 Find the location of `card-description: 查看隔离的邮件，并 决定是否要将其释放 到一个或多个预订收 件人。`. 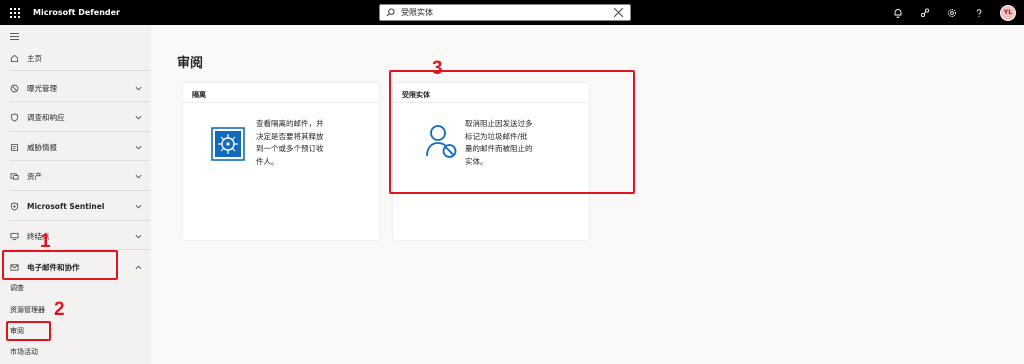

card-description: 查看隔离的邮件，并 决定是否要将其释放 到一个或多个预订收 件人。 is located at coordinates (290, 143).